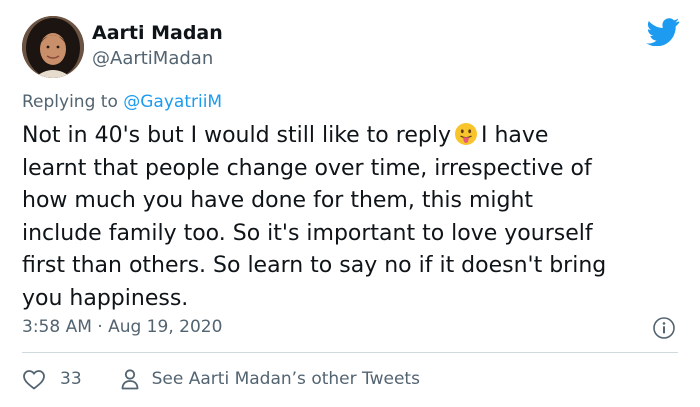  I want to click on tweet-actions: 33 See Aarti Madan’s other Tweets, so click(221, 379).